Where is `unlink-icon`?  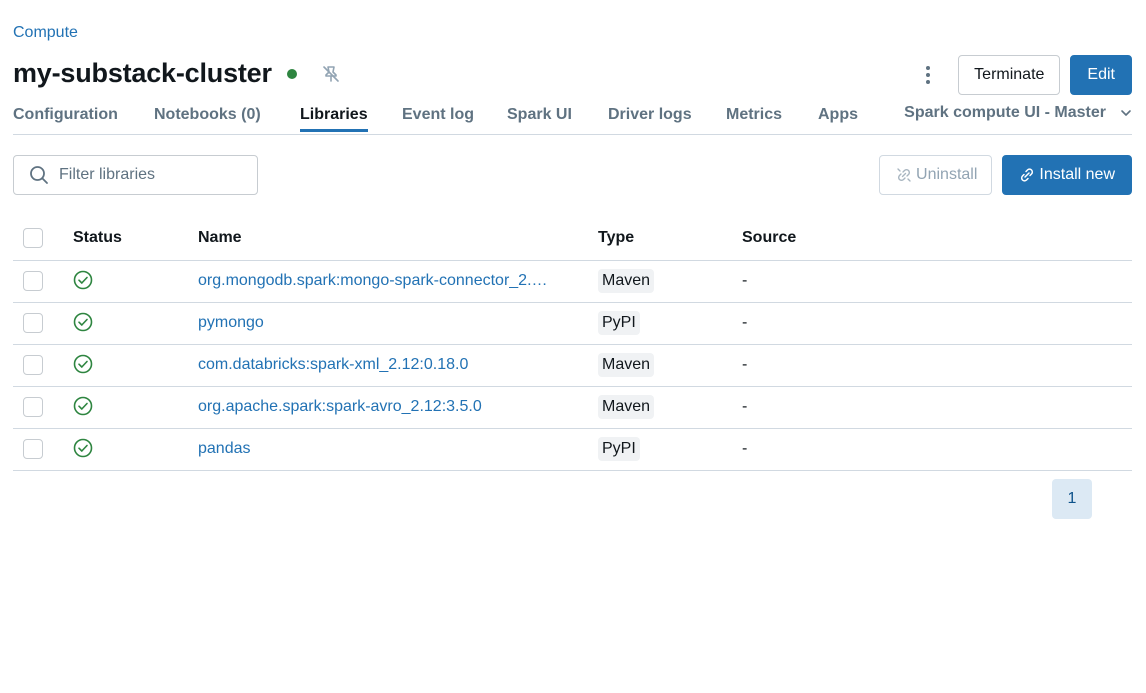
unlink-icon is located at coordinates (904, 175).